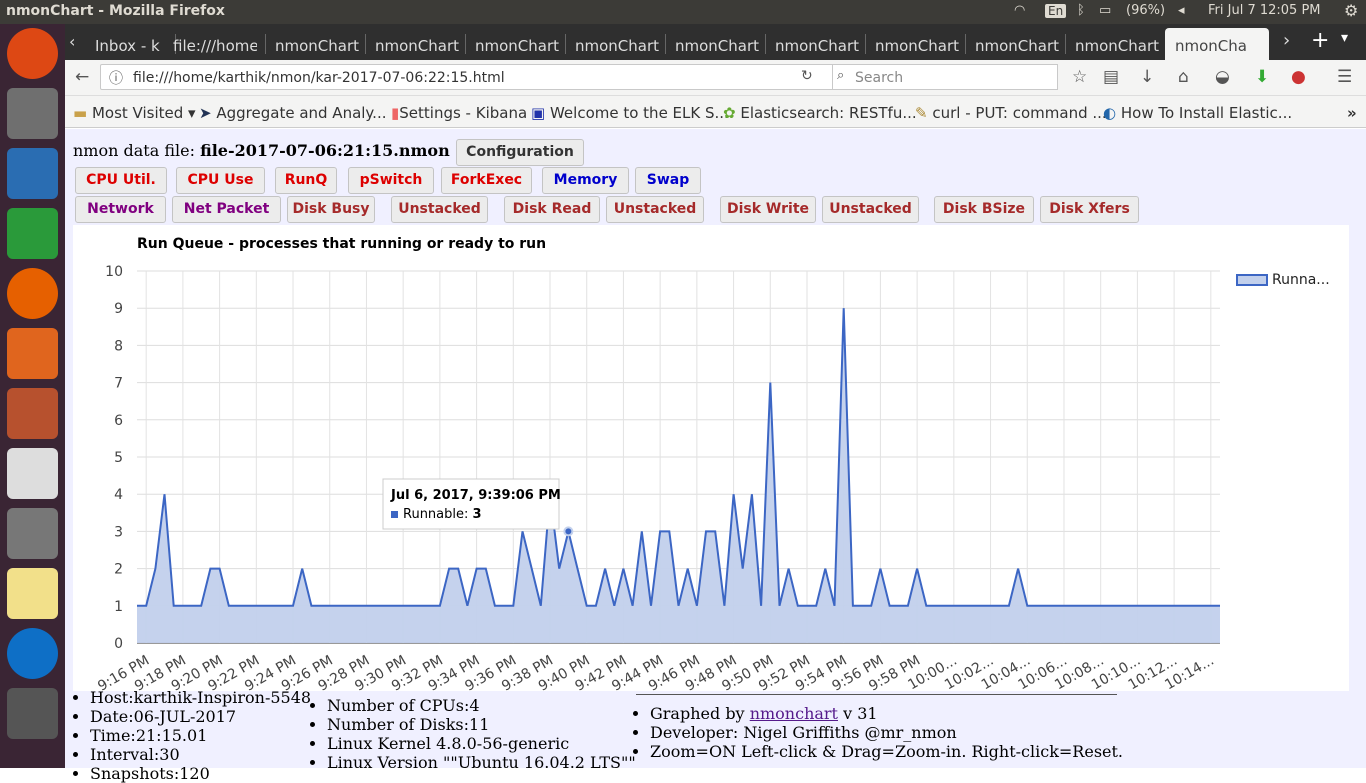 The width and height of the screenshot is (1366, 783). What do you see at coordinates (729, 113) in the screenshot?
I see `elastic-icon: ✿` at bounding box center [729, 113].